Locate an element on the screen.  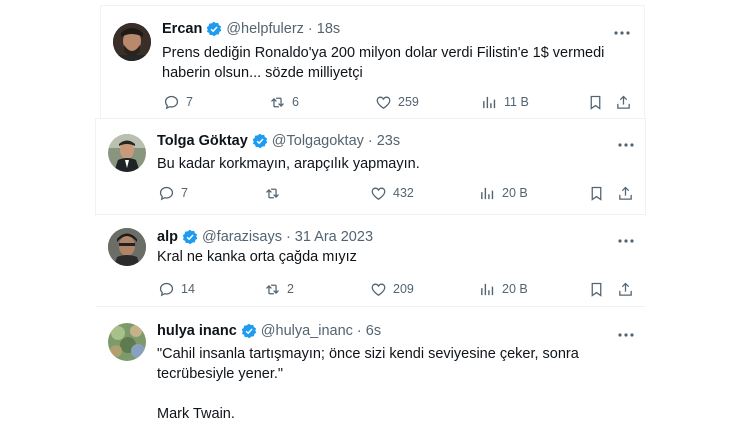
repost-button is located at coordinates (272, 193).